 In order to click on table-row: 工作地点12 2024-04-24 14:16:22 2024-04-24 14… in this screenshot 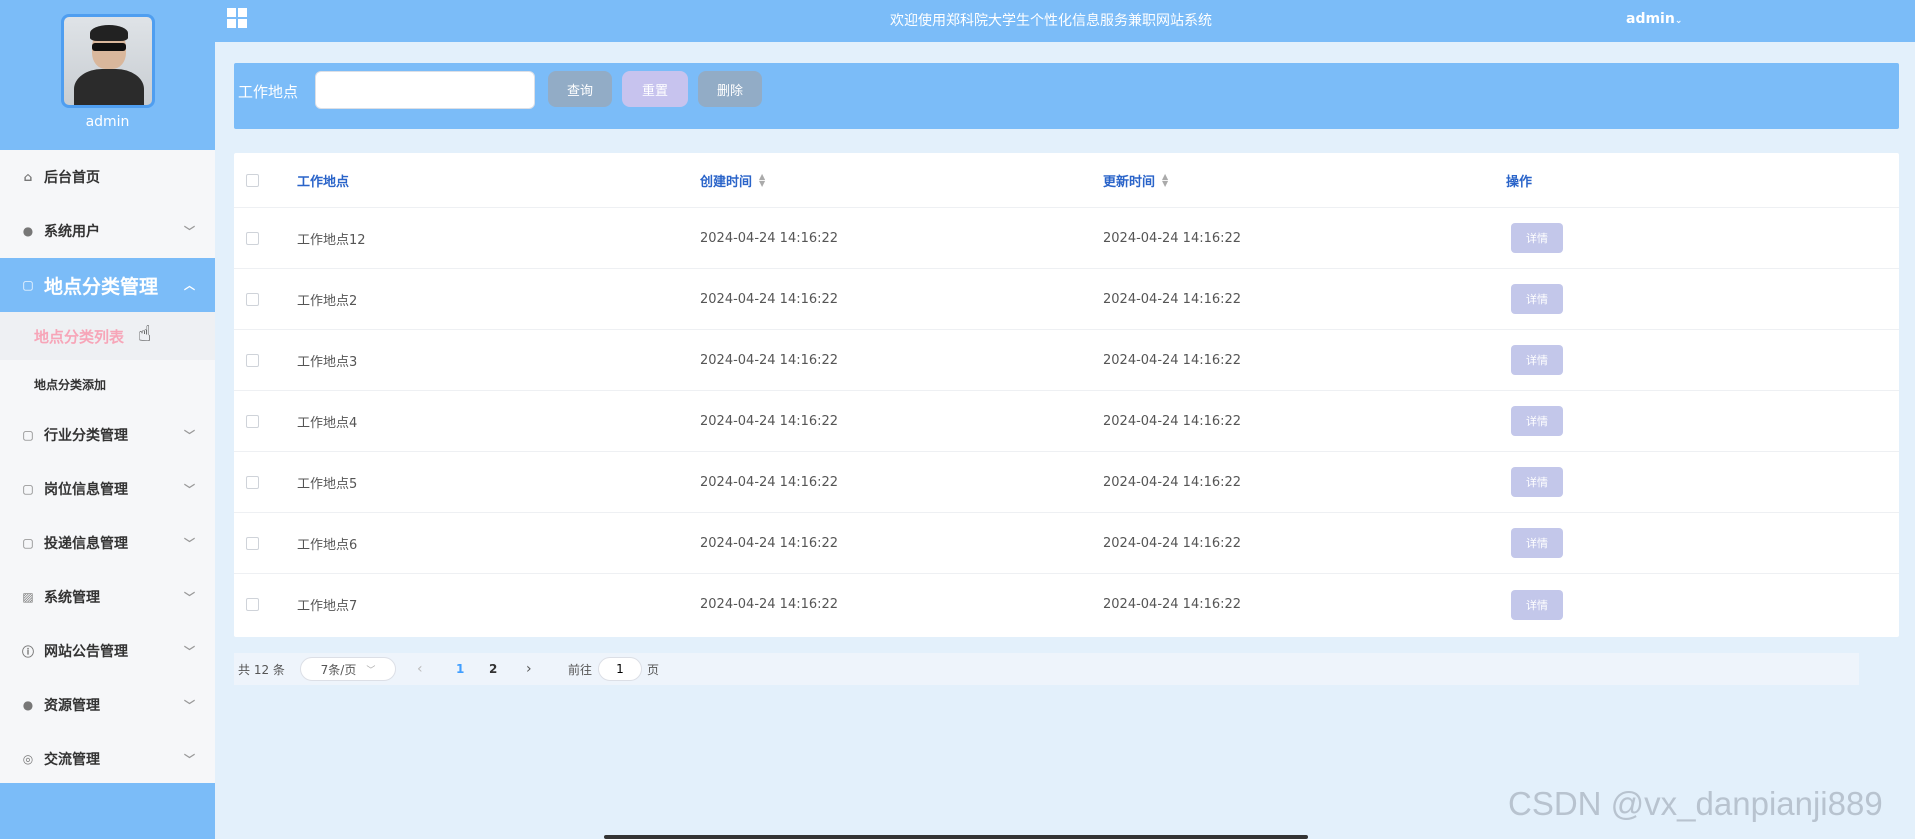, I will do `click(1066, 238)`.